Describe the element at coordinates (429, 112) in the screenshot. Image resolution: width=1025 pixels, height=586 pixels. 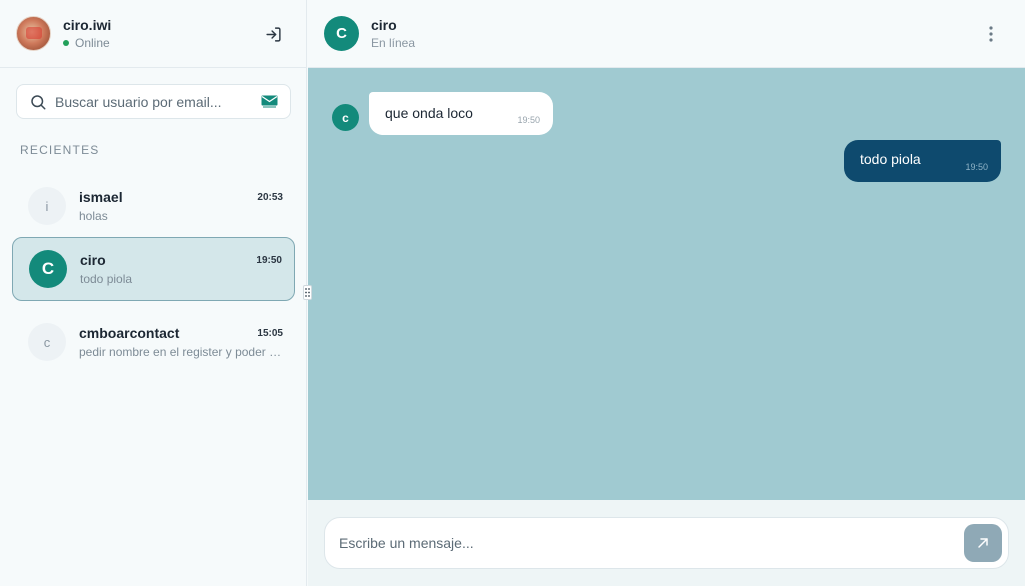
I see `message-text: que onda loco` at that location.